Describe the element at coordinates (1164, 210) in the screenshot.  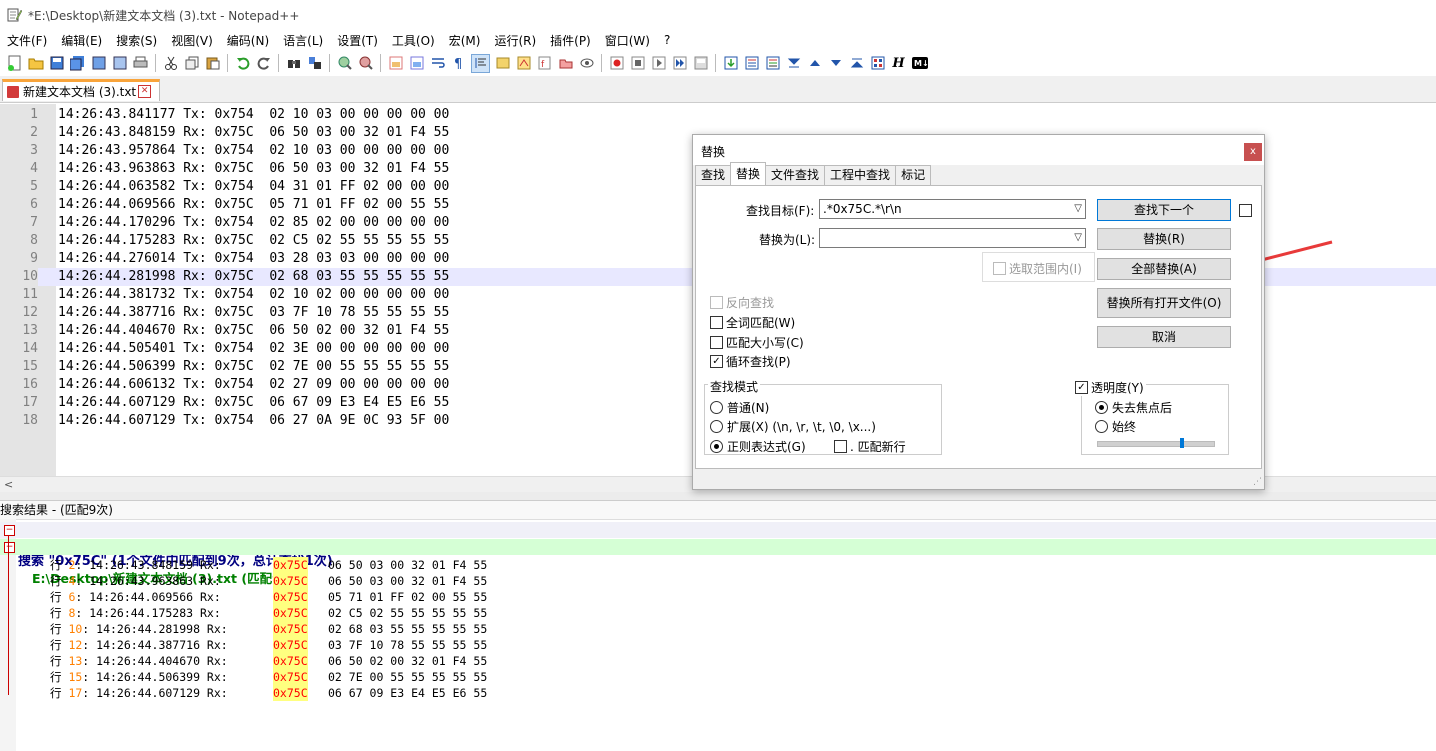
I see `find-next-button: 查找下一个` at that location.